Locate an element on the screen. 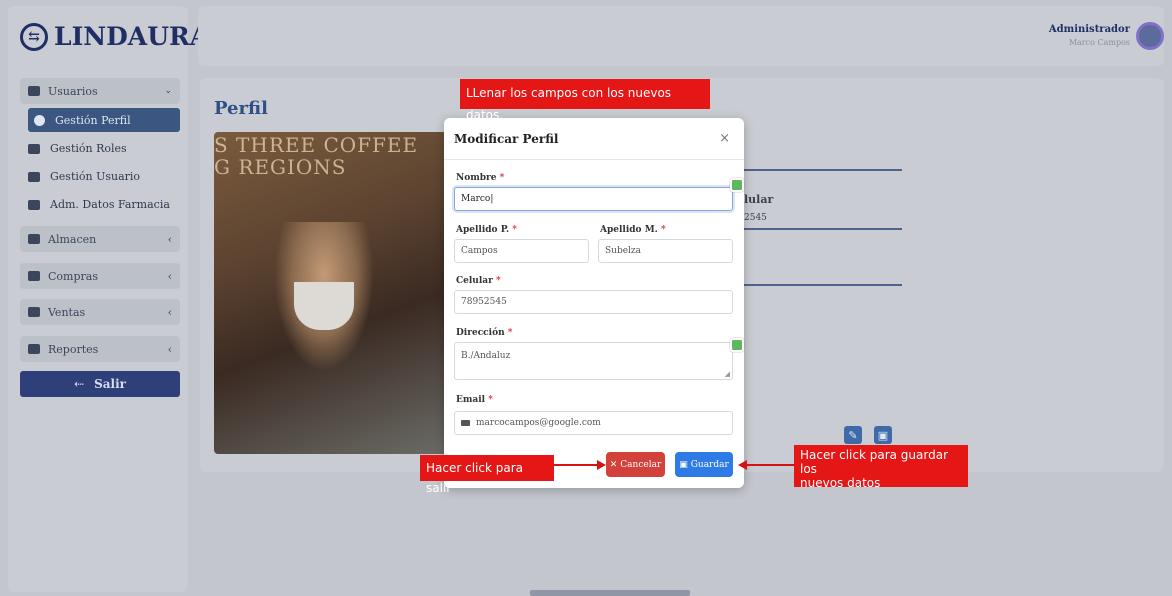  scale-icon is located at coordinates (34, 312).